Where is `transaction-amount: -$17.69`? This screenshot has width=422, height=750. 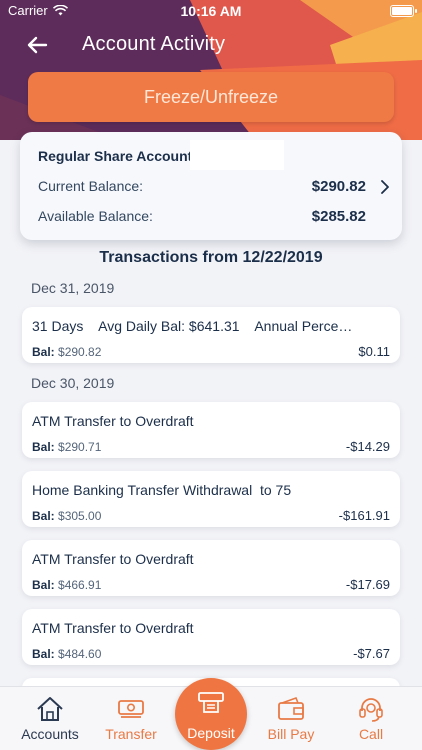
transaction-amount: -$17.69 is located at coordinates (367, 584).